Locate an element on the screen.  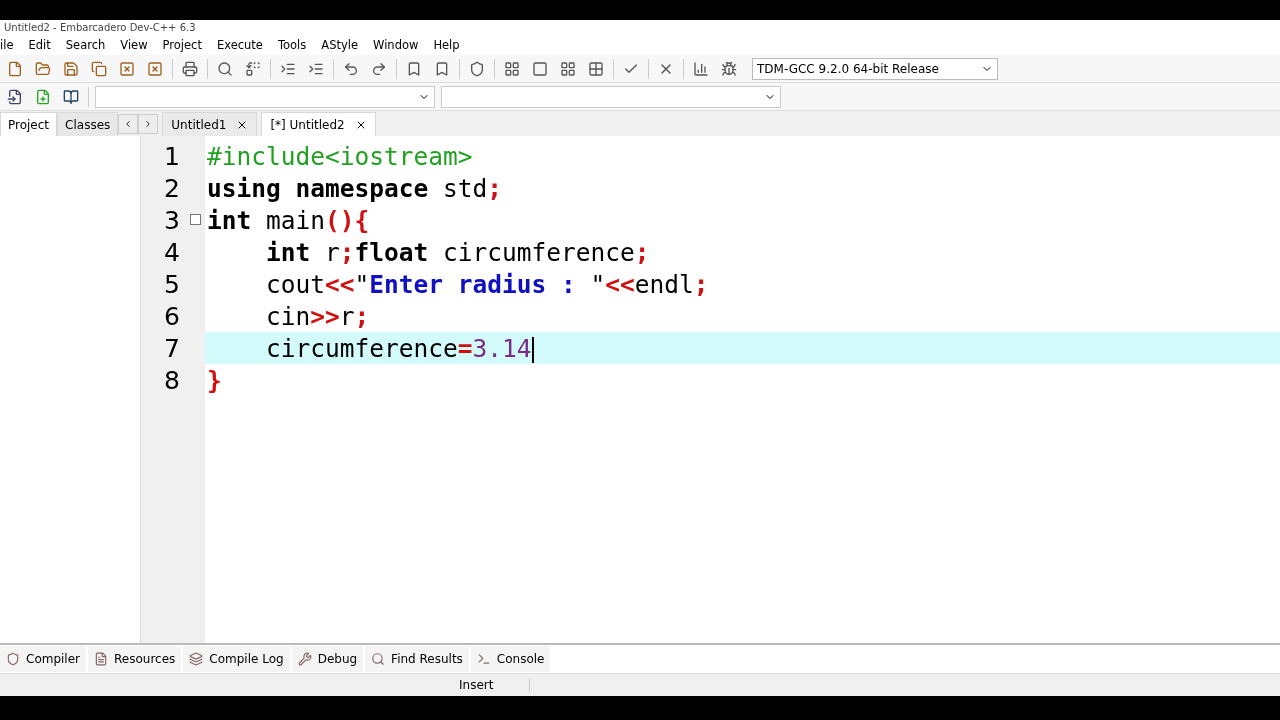
line-number: 7 is located at coordinates (172, 348).